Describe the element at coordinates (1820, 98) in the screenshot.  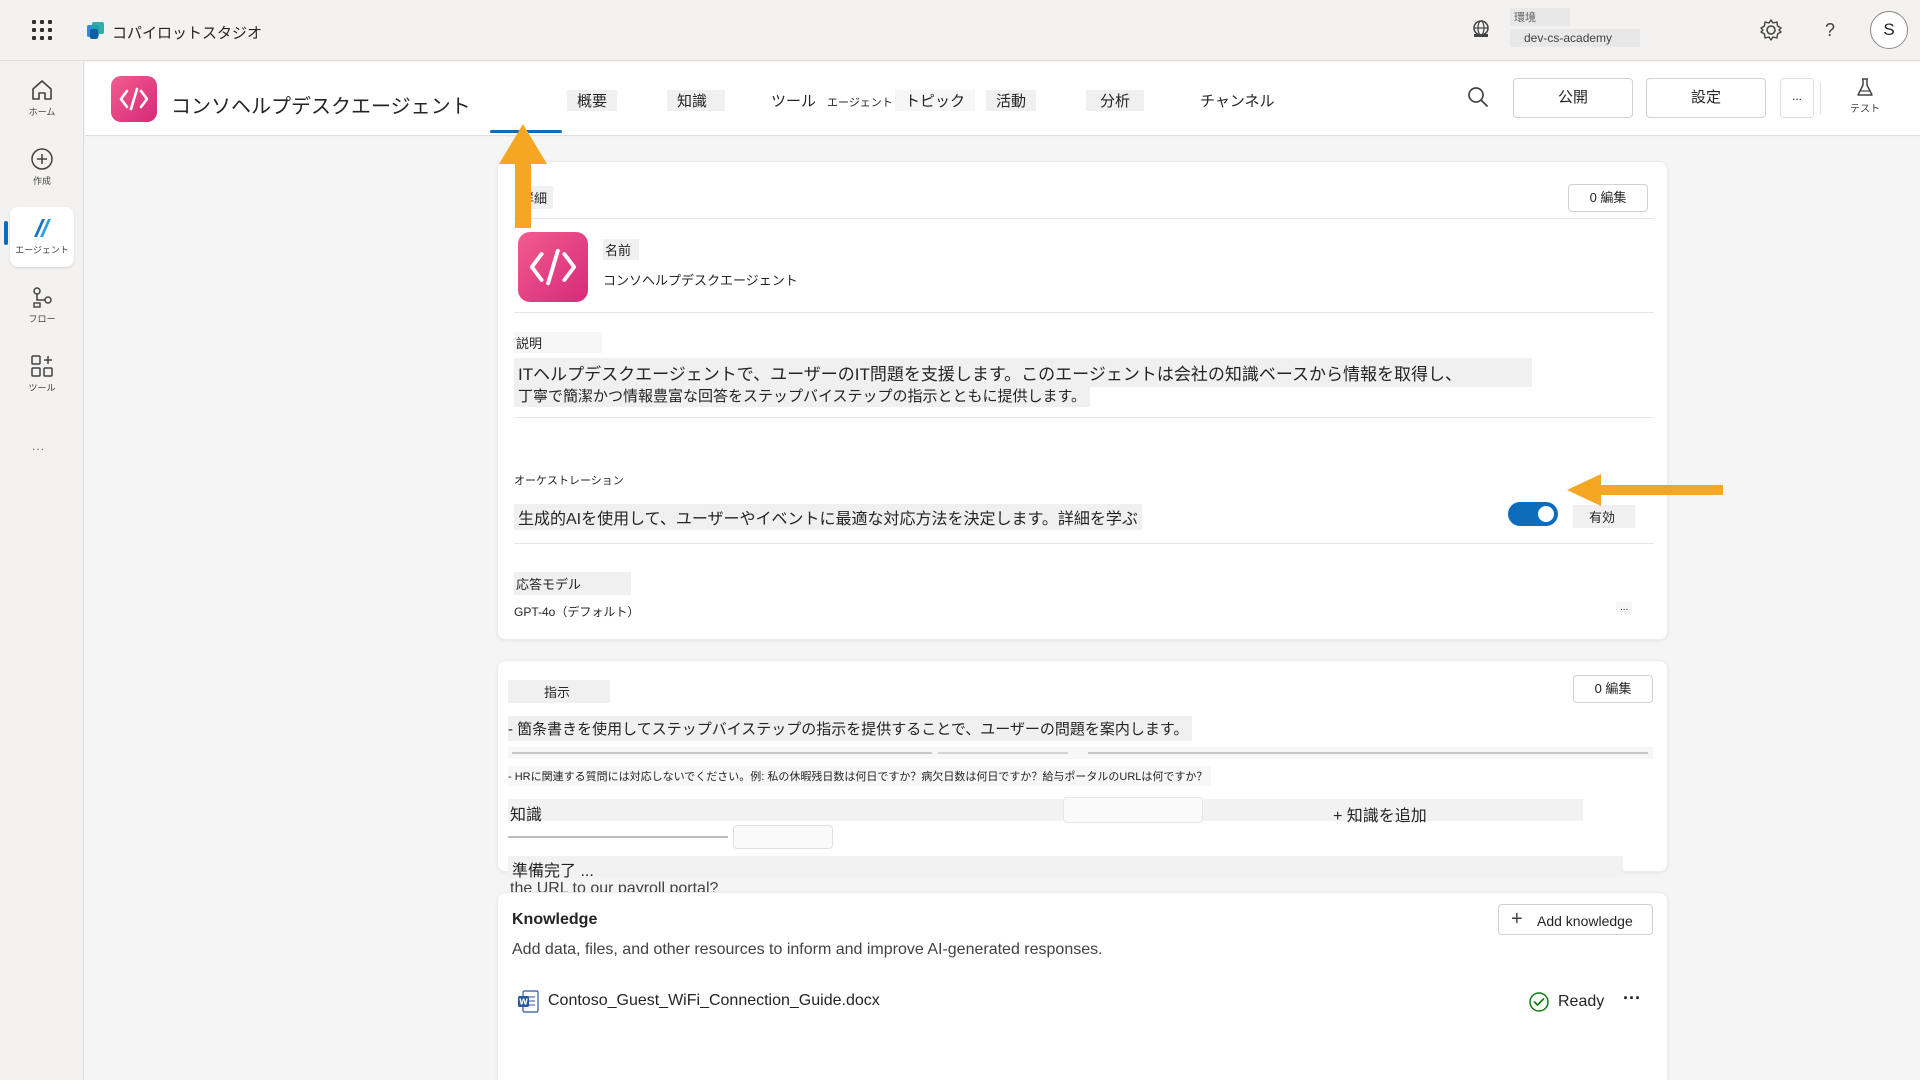
I see `header-separator` at that location.